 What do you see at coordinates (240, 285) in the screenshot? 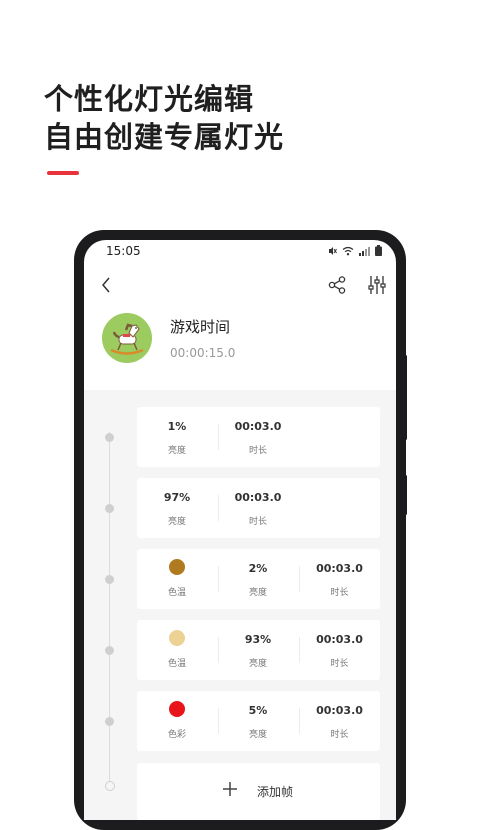
I see `toolbar` at bounding box center [240, 285].